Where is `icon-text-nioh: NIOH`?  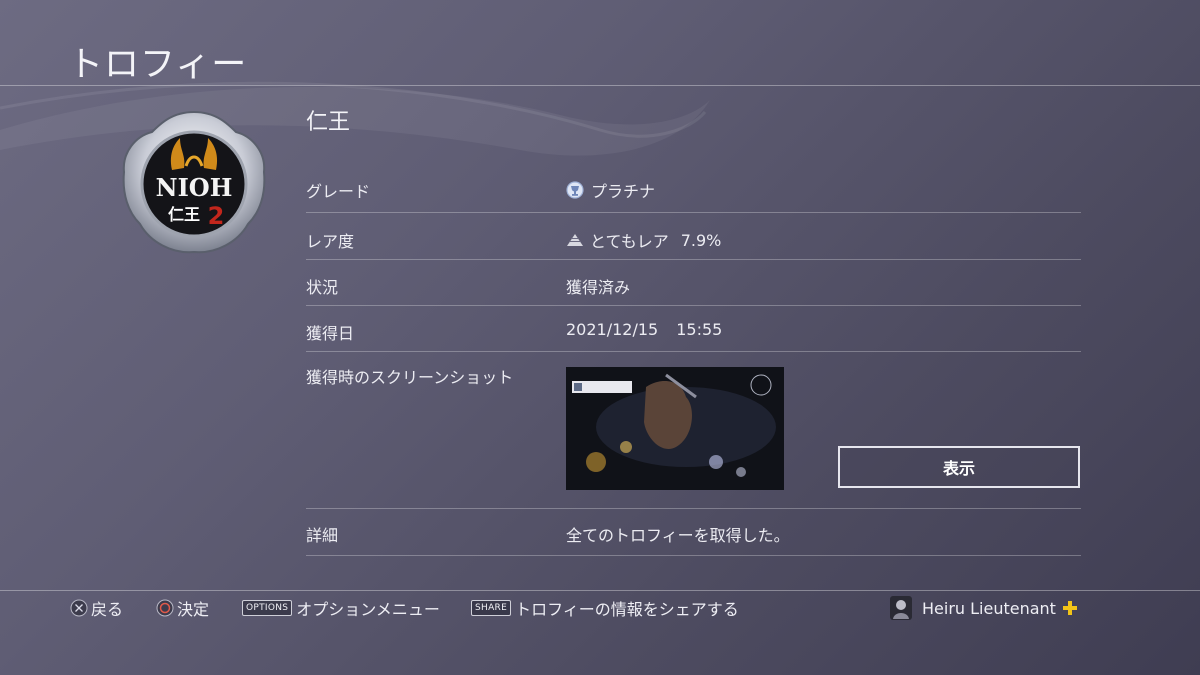 icon-text-nioh: NIOH is located at coordinates (194, 187).